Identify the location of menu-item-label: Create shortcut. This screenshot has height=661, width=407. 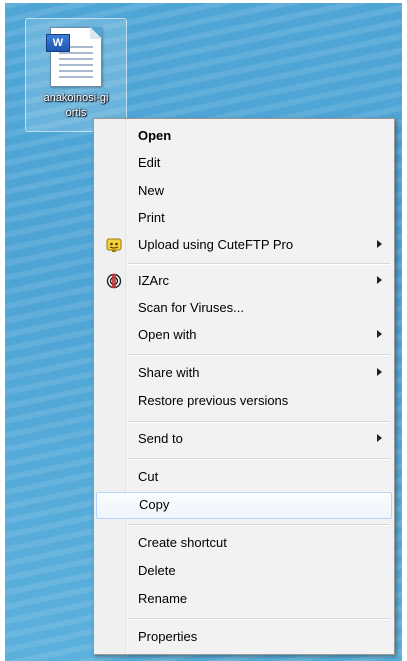
(182, 542).